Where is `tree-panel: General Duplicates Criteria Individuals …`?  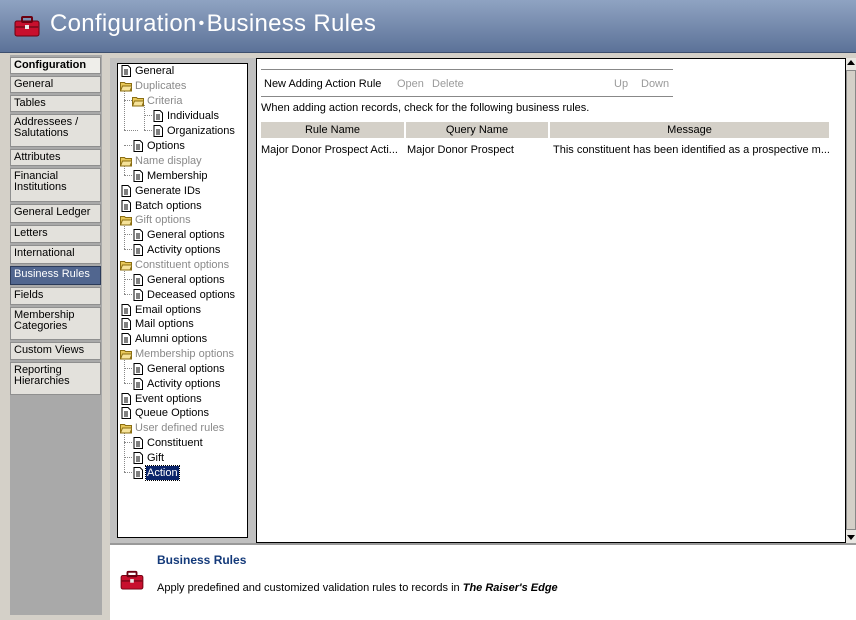 tree-panel: General Duplicates Criteria Individuals … is located at coordinates (183, 300).